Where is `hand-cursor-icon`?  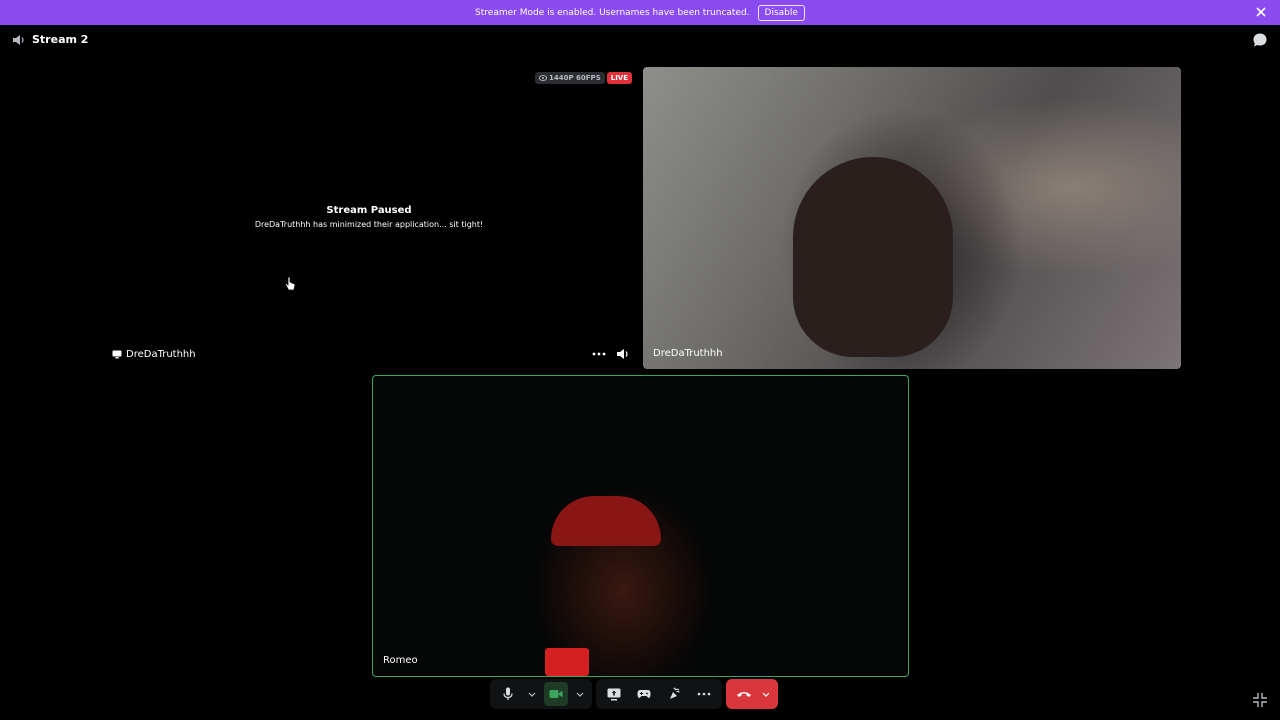 hand-cursor-icon is located at coordinates (290, 283).